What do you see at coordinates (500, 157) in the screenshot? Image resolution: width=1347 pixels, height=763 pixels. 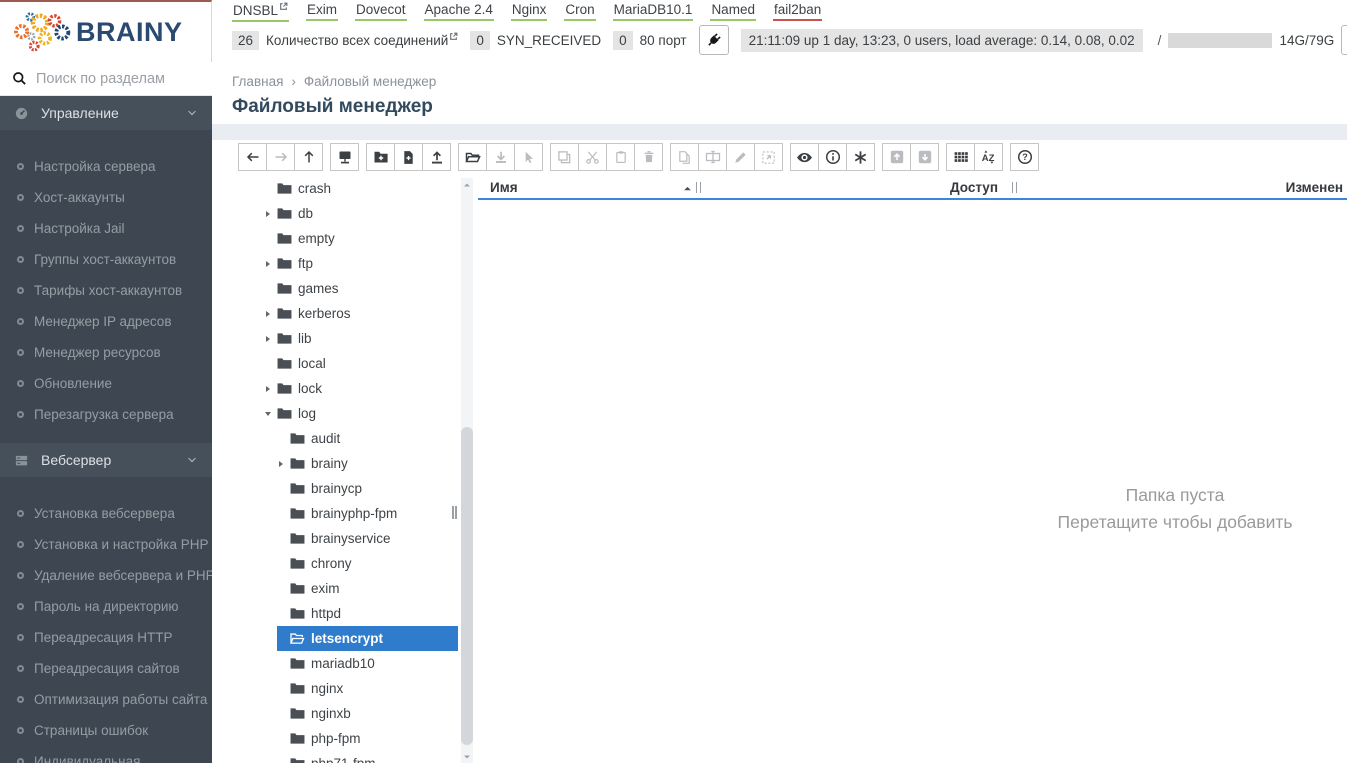 I see `download-button` at bounding box center [500, 157].